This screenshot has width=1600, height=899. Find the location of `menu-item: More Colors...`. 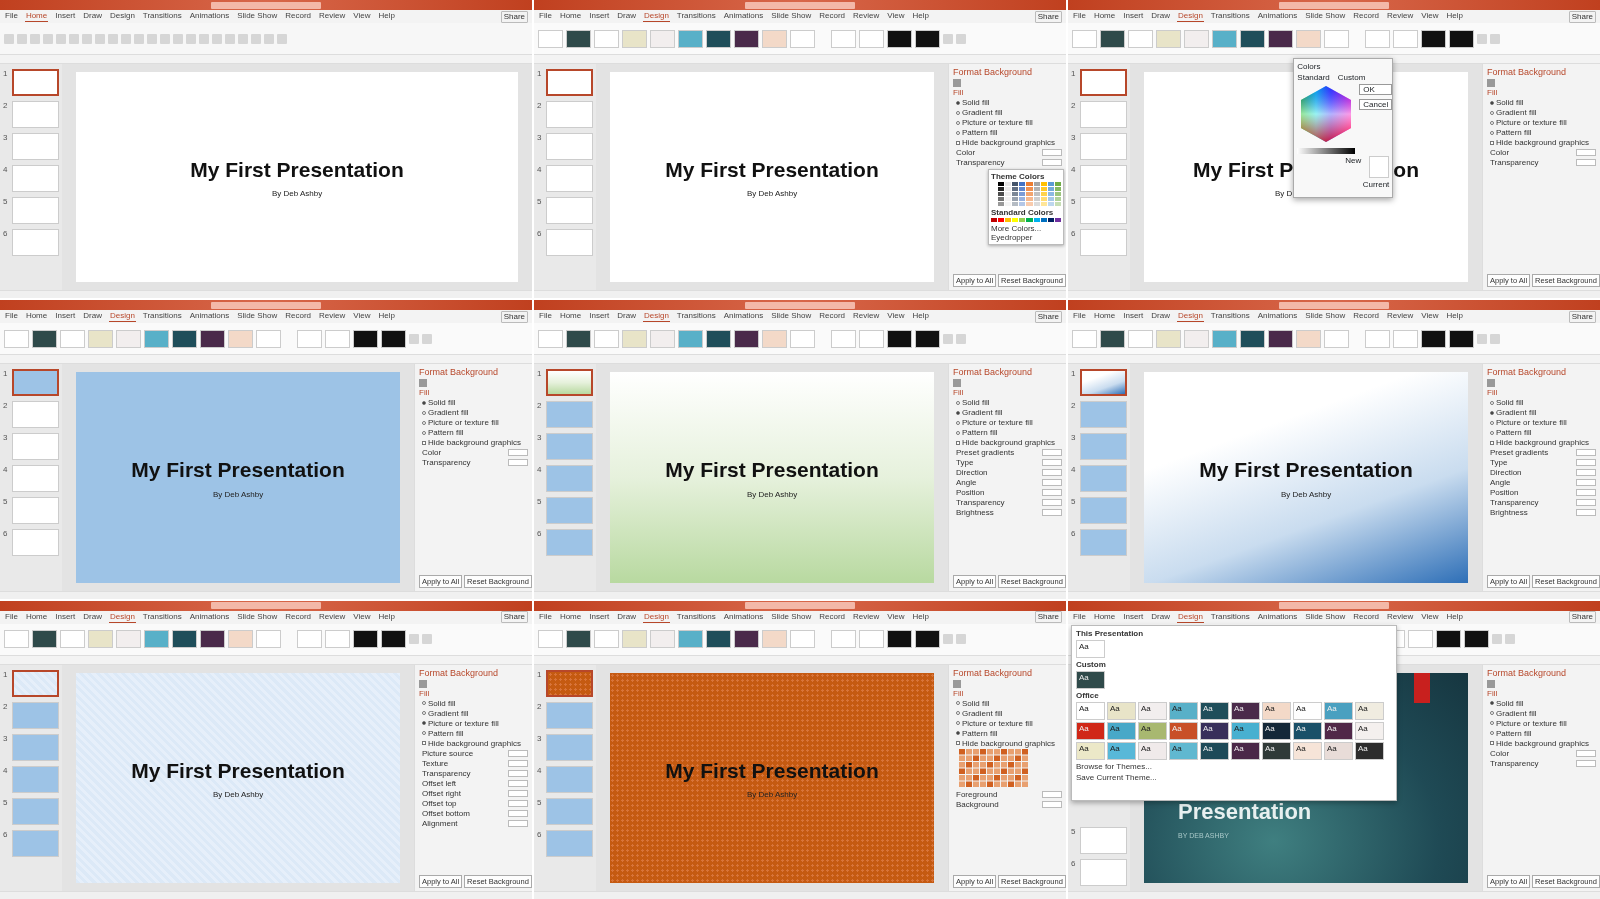

menu-item: More Colors... is located at coordinates (1026, 228).